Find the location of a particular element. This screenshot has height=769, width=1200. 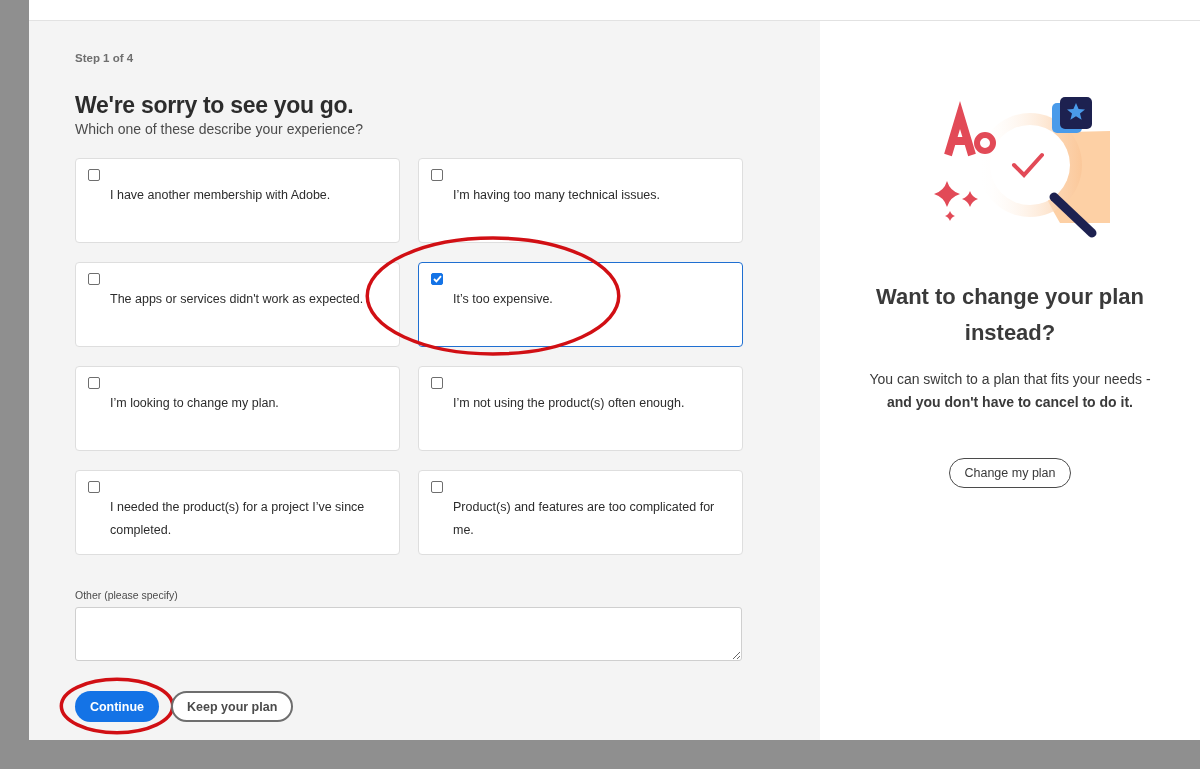

field-label: Other (please specify) is located at coordinates (127, 595).